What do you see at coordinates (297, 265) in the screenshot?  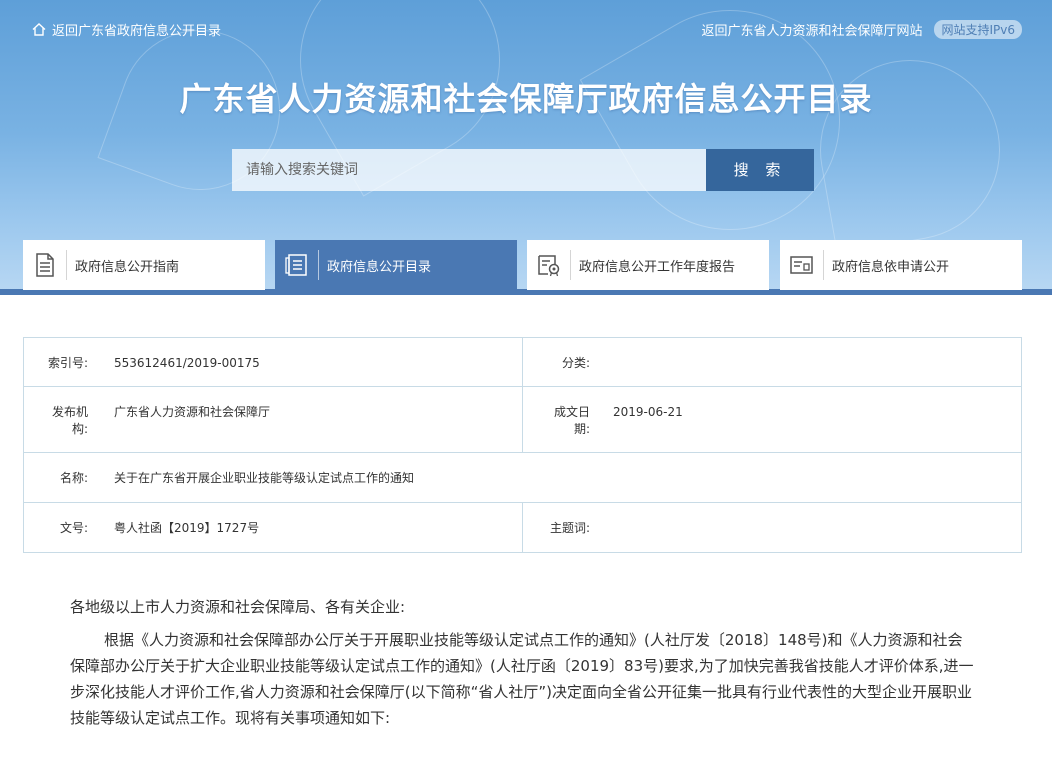 I see `catalog-icon` at bounding box center [297, 265].